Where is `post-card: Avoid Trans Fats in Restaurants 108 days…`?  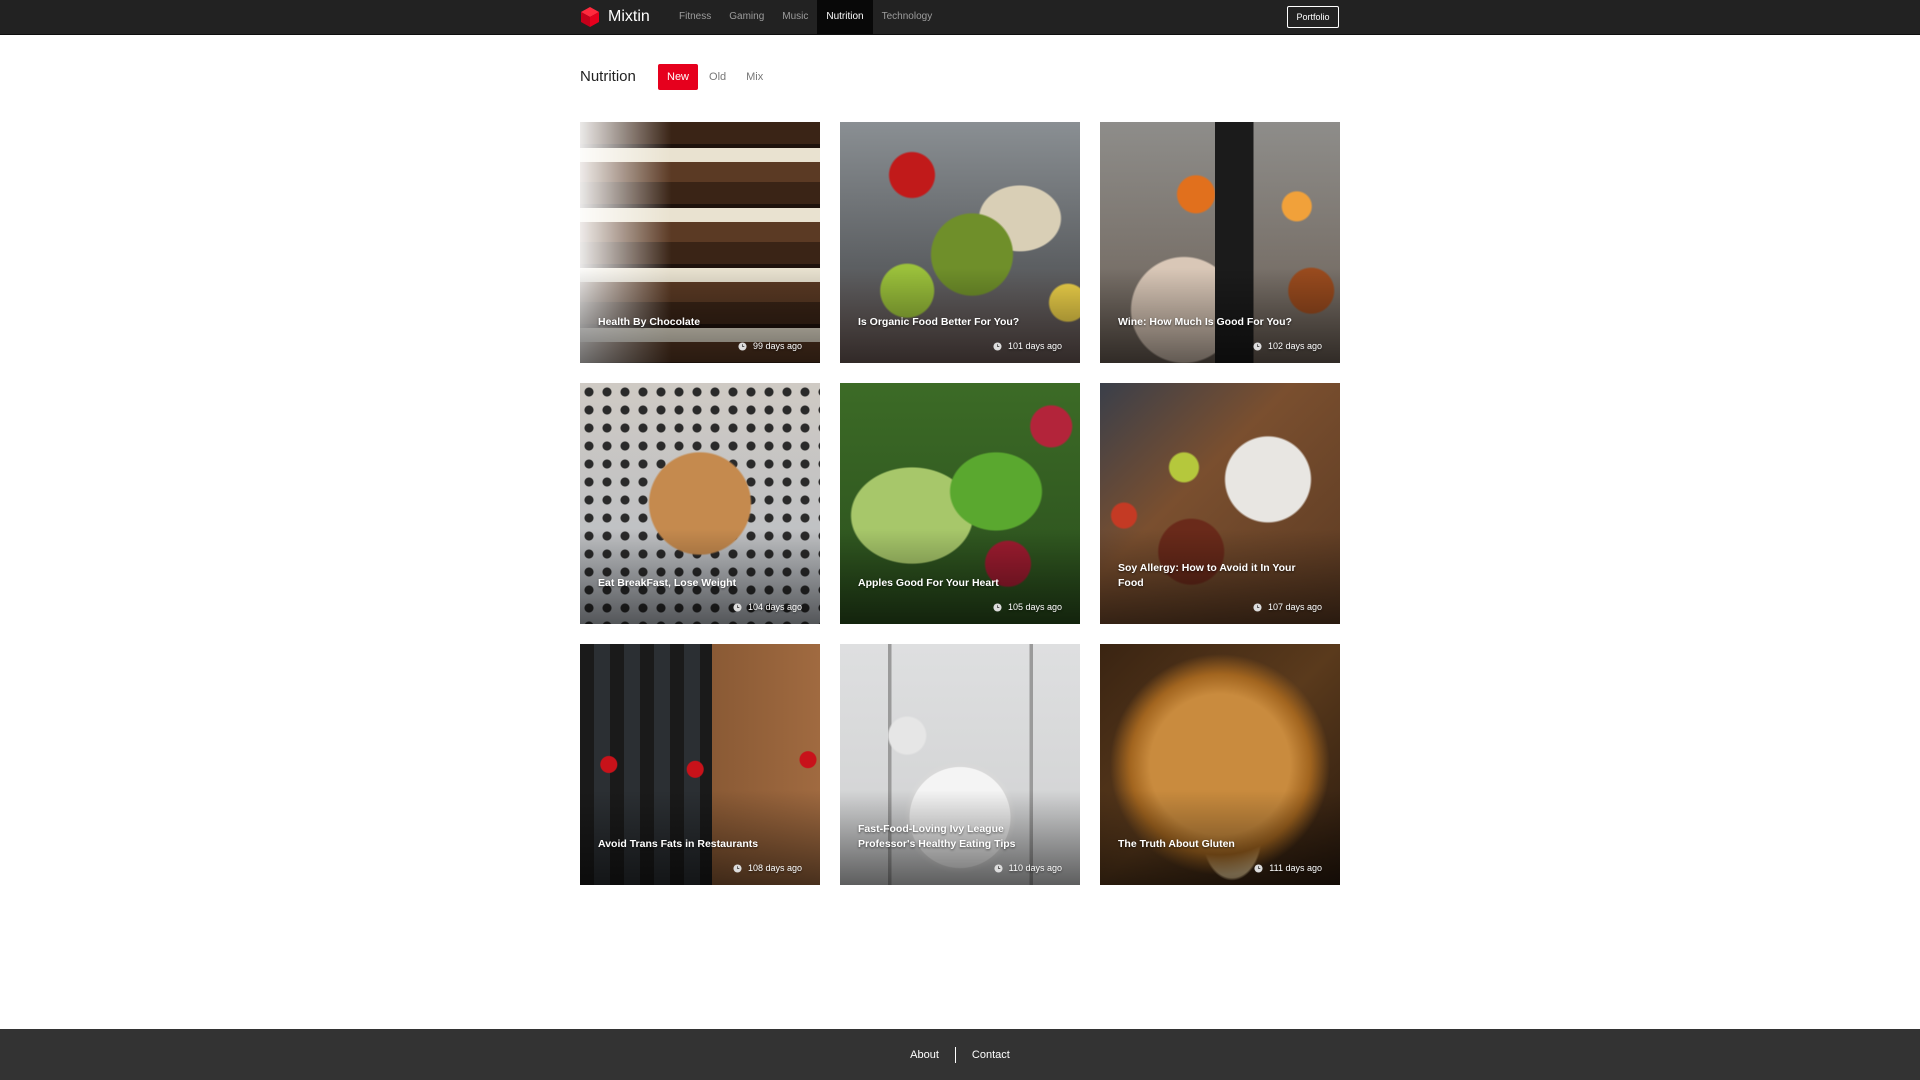
post-card: Avoid Trans Fats in Restaurants 108 days… is located at coordinates (700, 764).